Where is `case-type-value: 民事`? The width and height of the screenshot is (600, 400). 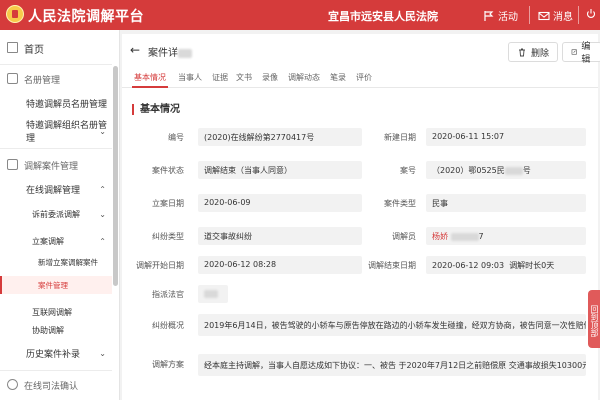 case-type-value: 民事 is located at coordinates (506, 203).